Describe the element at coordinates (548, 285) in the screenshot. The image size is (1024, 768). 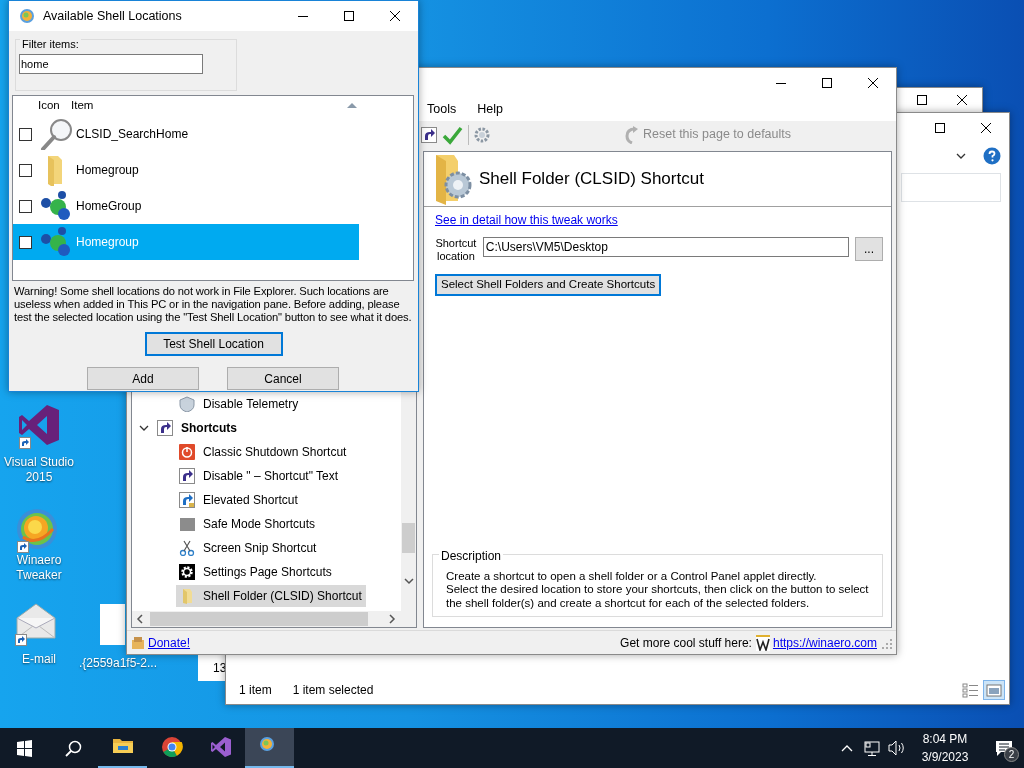
I see `create-shortcuts-button: Select Shell Folders and Create Shortcuts` at that location.